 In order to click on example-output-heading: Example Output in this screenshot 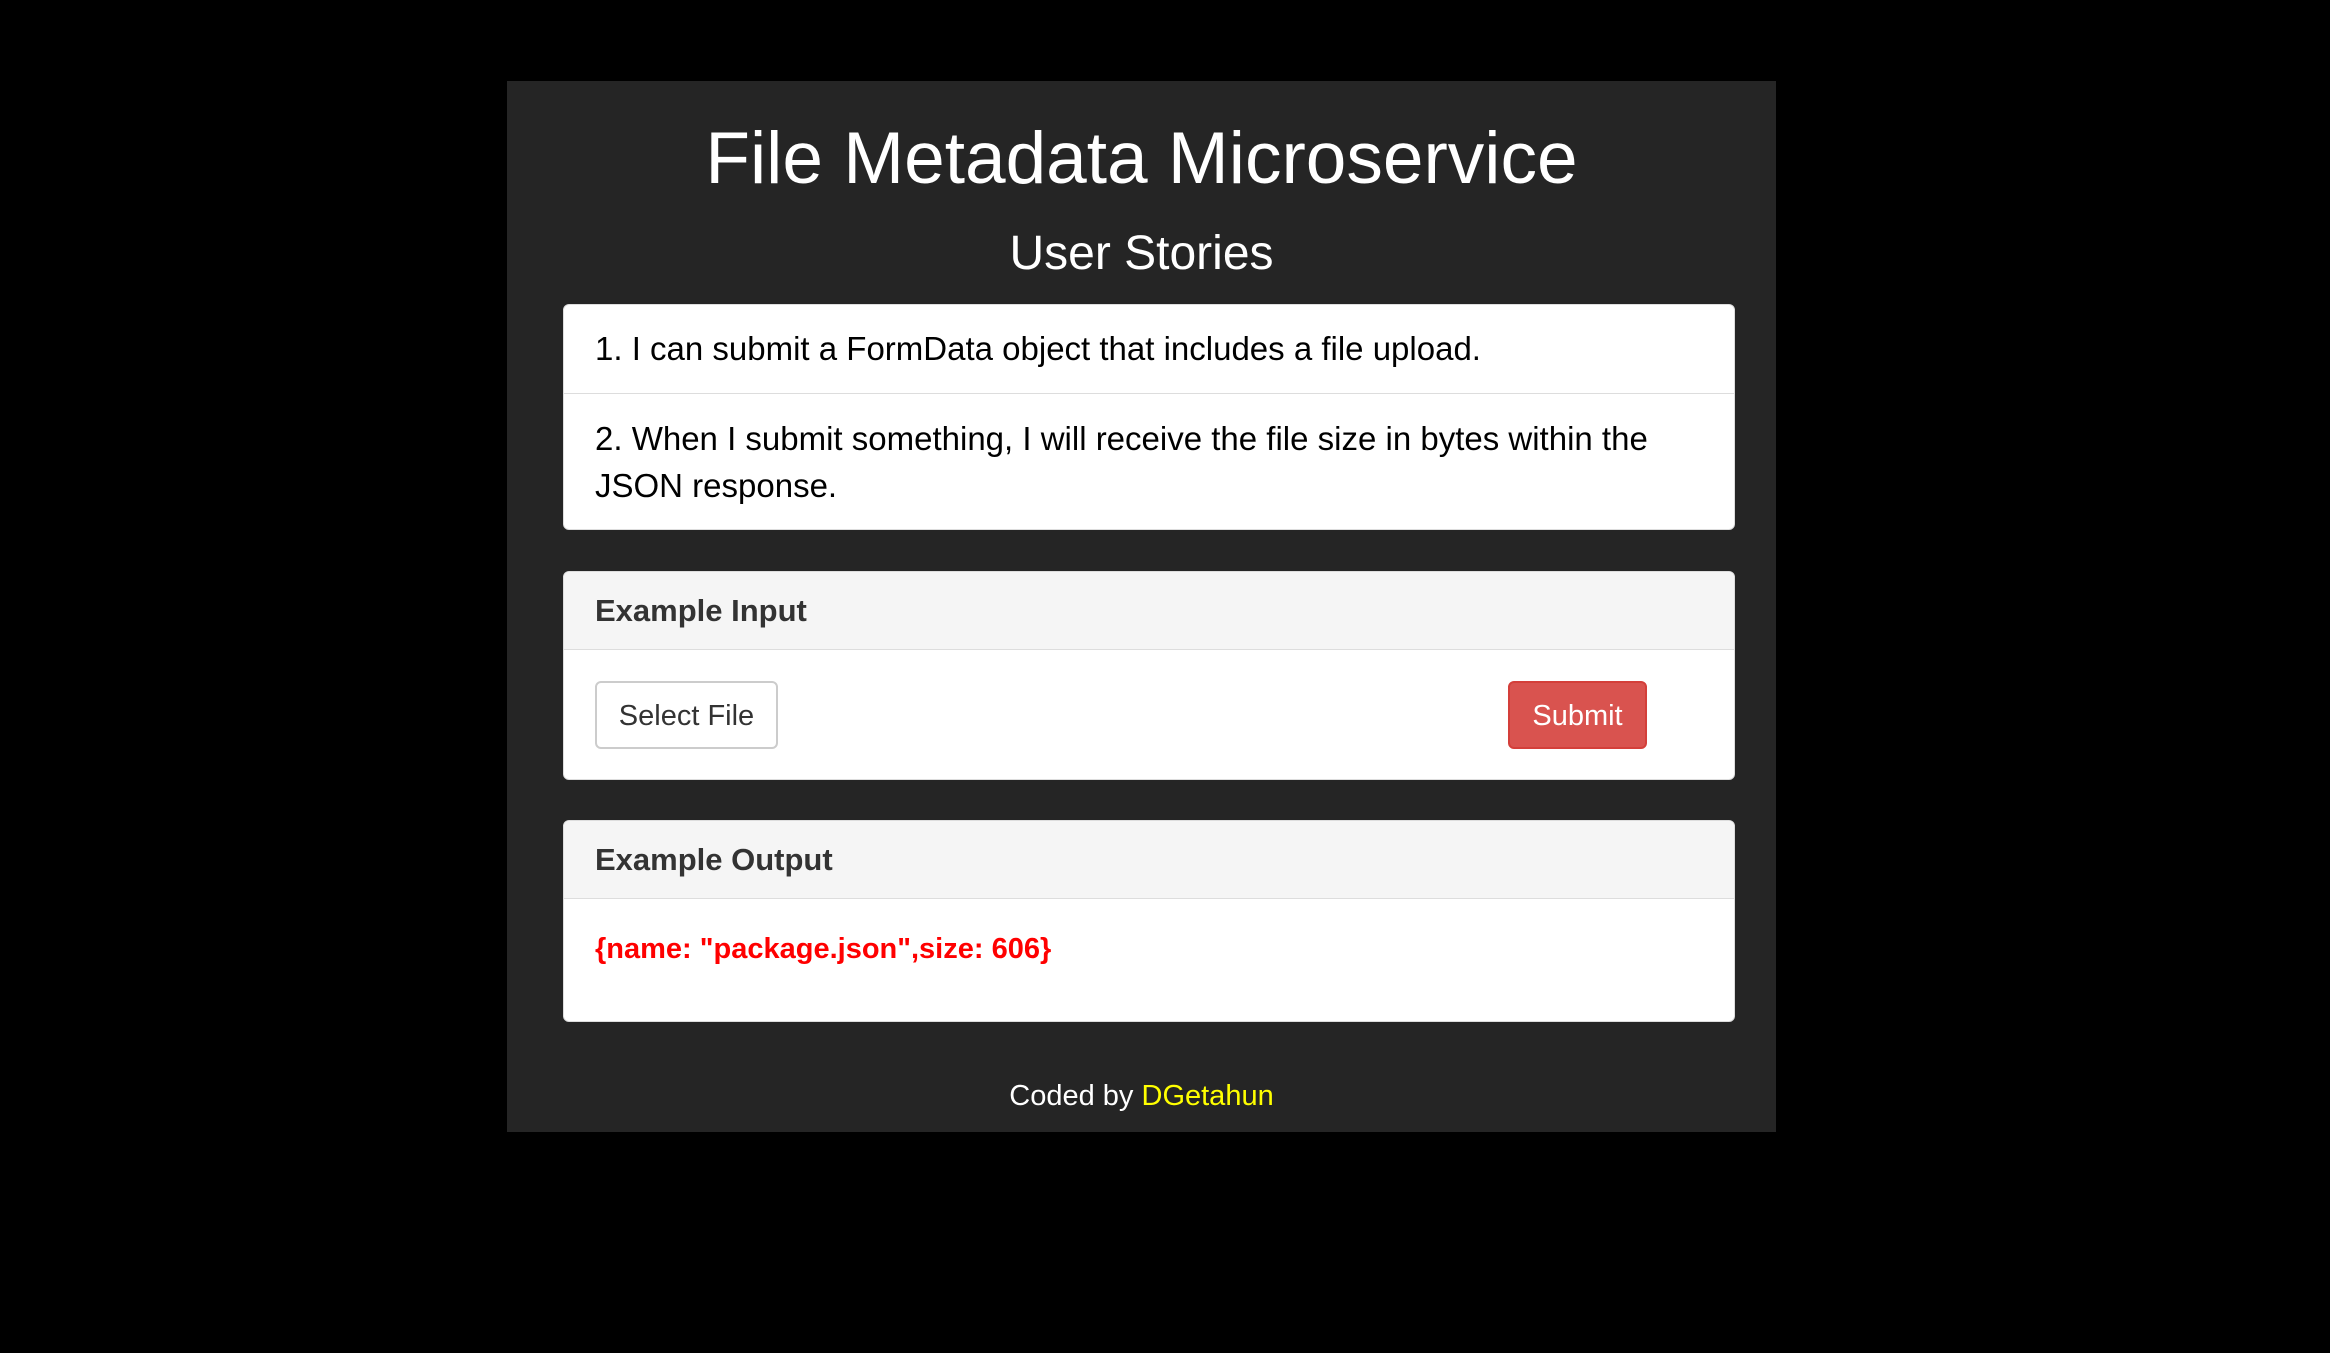, I will do `click(1149, 860)`.